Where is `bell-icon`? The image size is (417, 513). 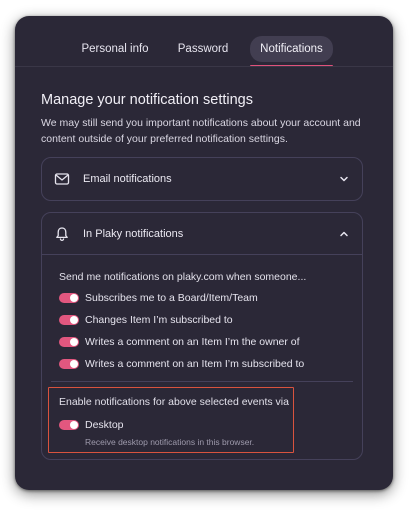 bell-icon is located at coordinates (62, 234).